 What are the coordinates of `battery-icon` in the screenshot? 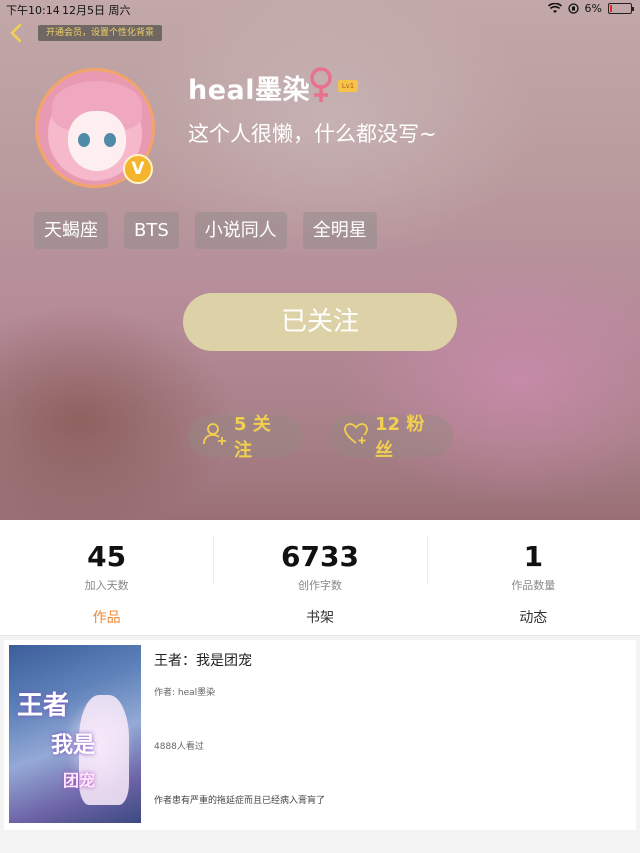 It's located at (621, 8).